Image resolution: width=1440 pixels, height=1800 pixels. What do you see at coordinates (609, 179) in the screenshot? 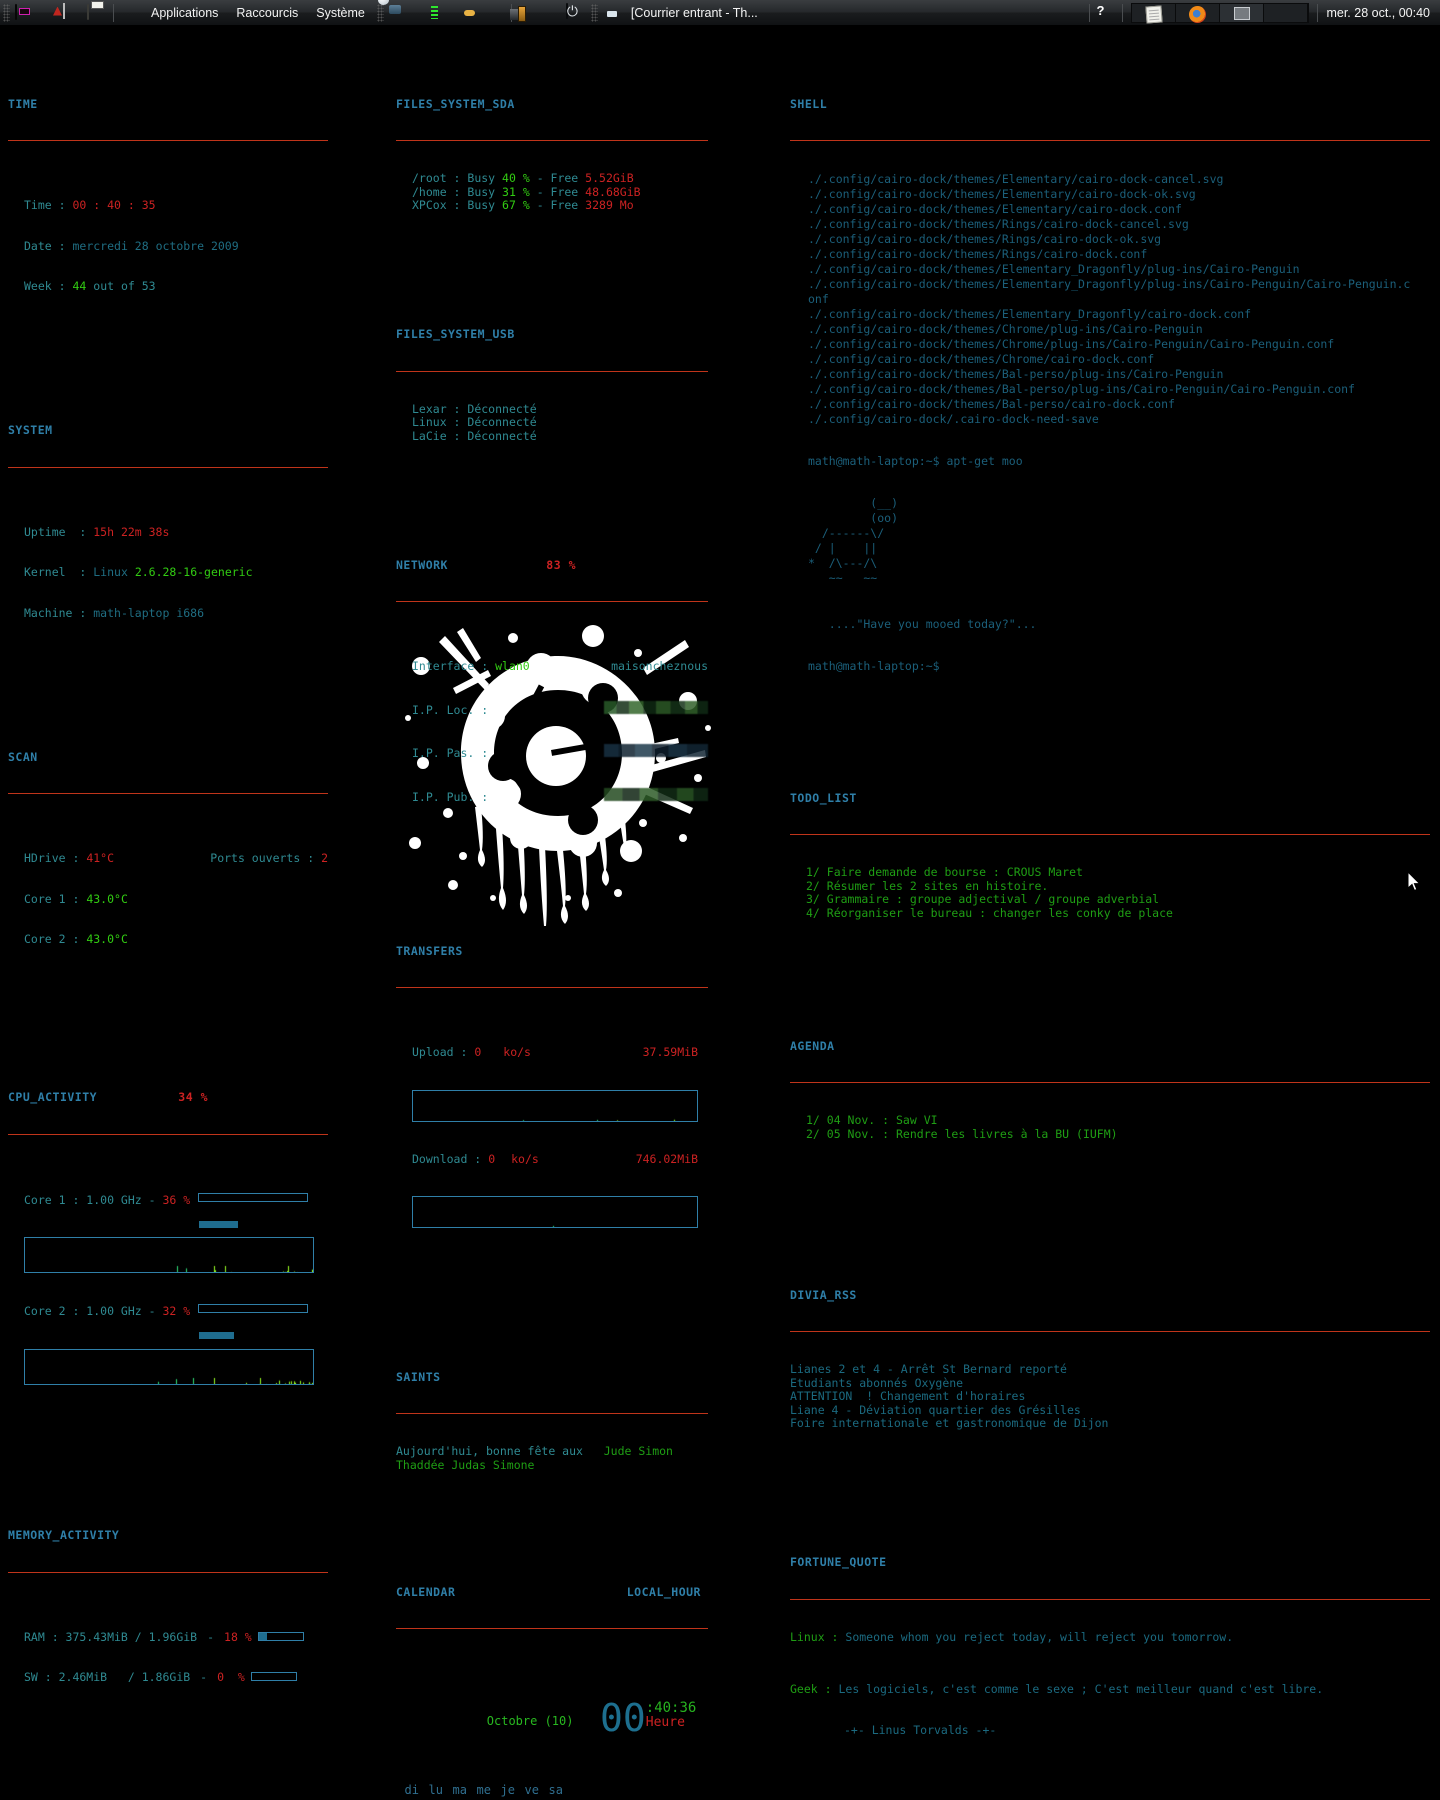
I see `fs-free-value: 5.52GiB` at bounding box center [609, 179].